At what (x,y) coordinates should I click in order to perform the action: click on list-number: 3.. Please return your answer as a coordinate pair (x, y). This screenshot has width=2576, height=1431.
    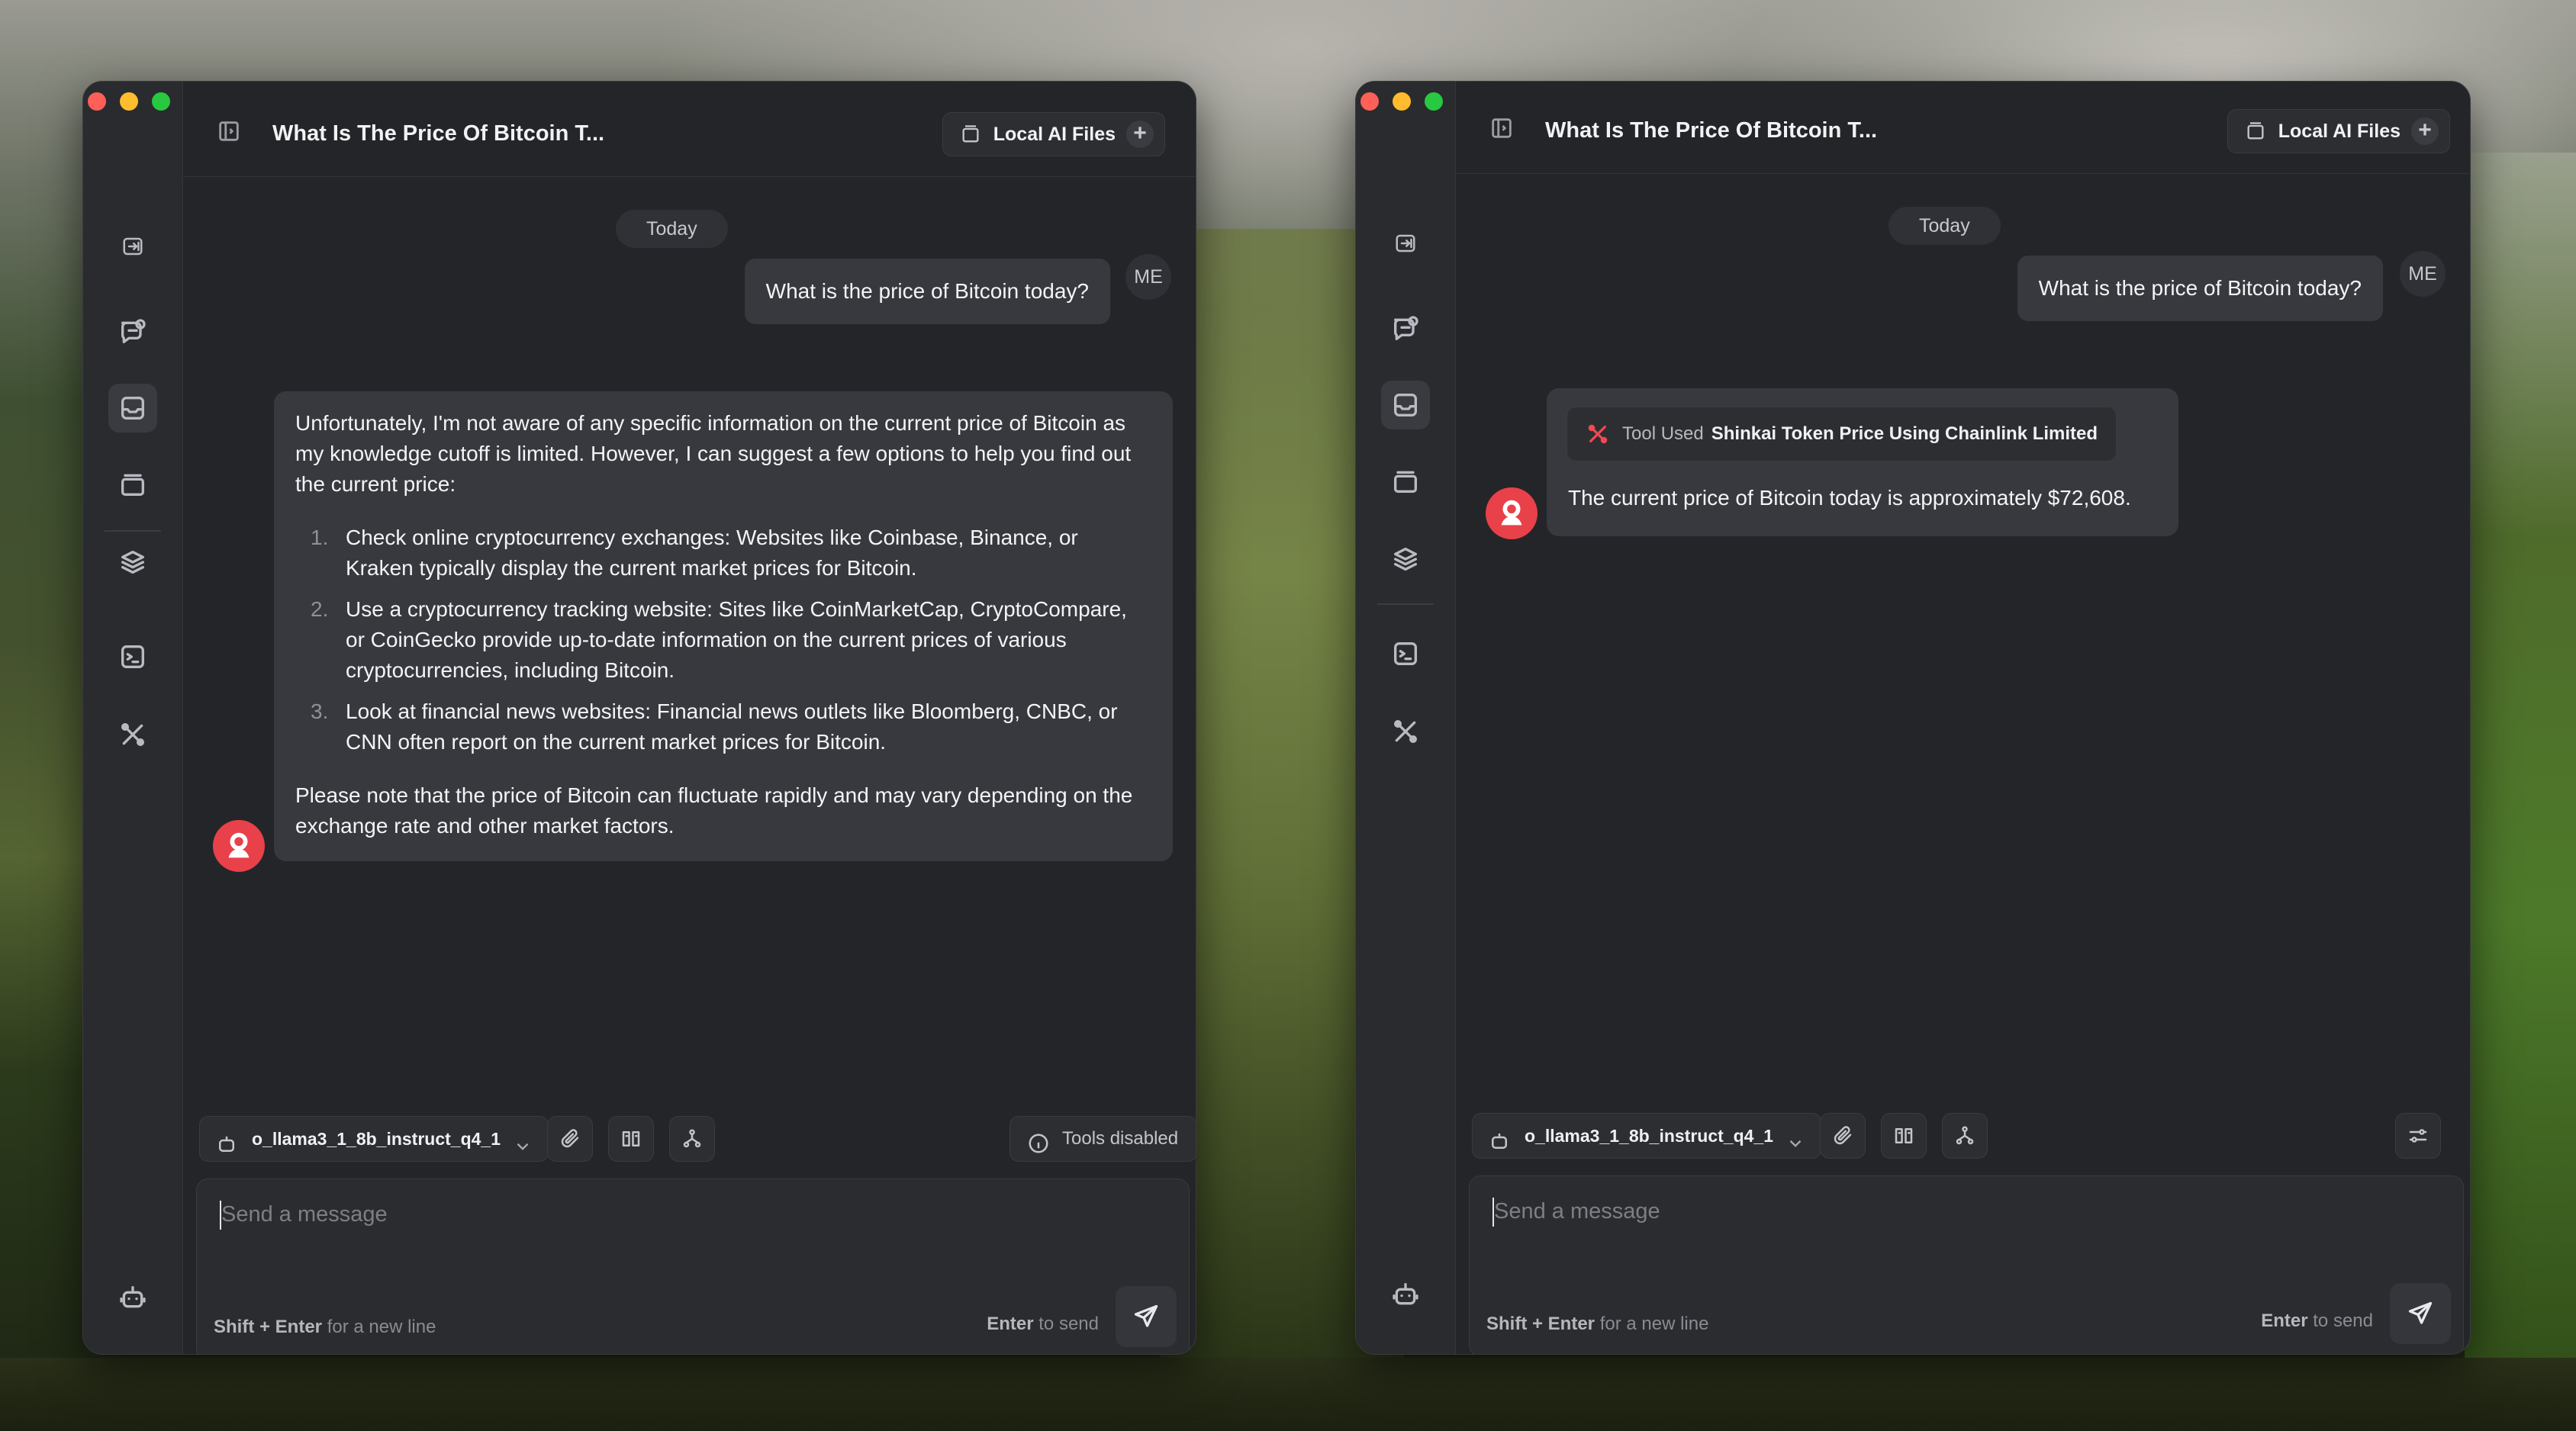
    Looking at the image, I should click on (320, 711).